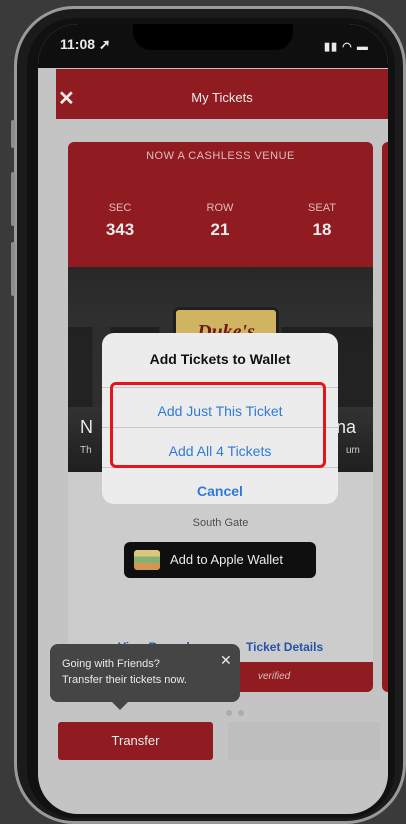 The width and height of the screenshot is (406, 824). Describe the element at coordinates (13, 269) in the screenshot. I see `volume-down-button` at that location.